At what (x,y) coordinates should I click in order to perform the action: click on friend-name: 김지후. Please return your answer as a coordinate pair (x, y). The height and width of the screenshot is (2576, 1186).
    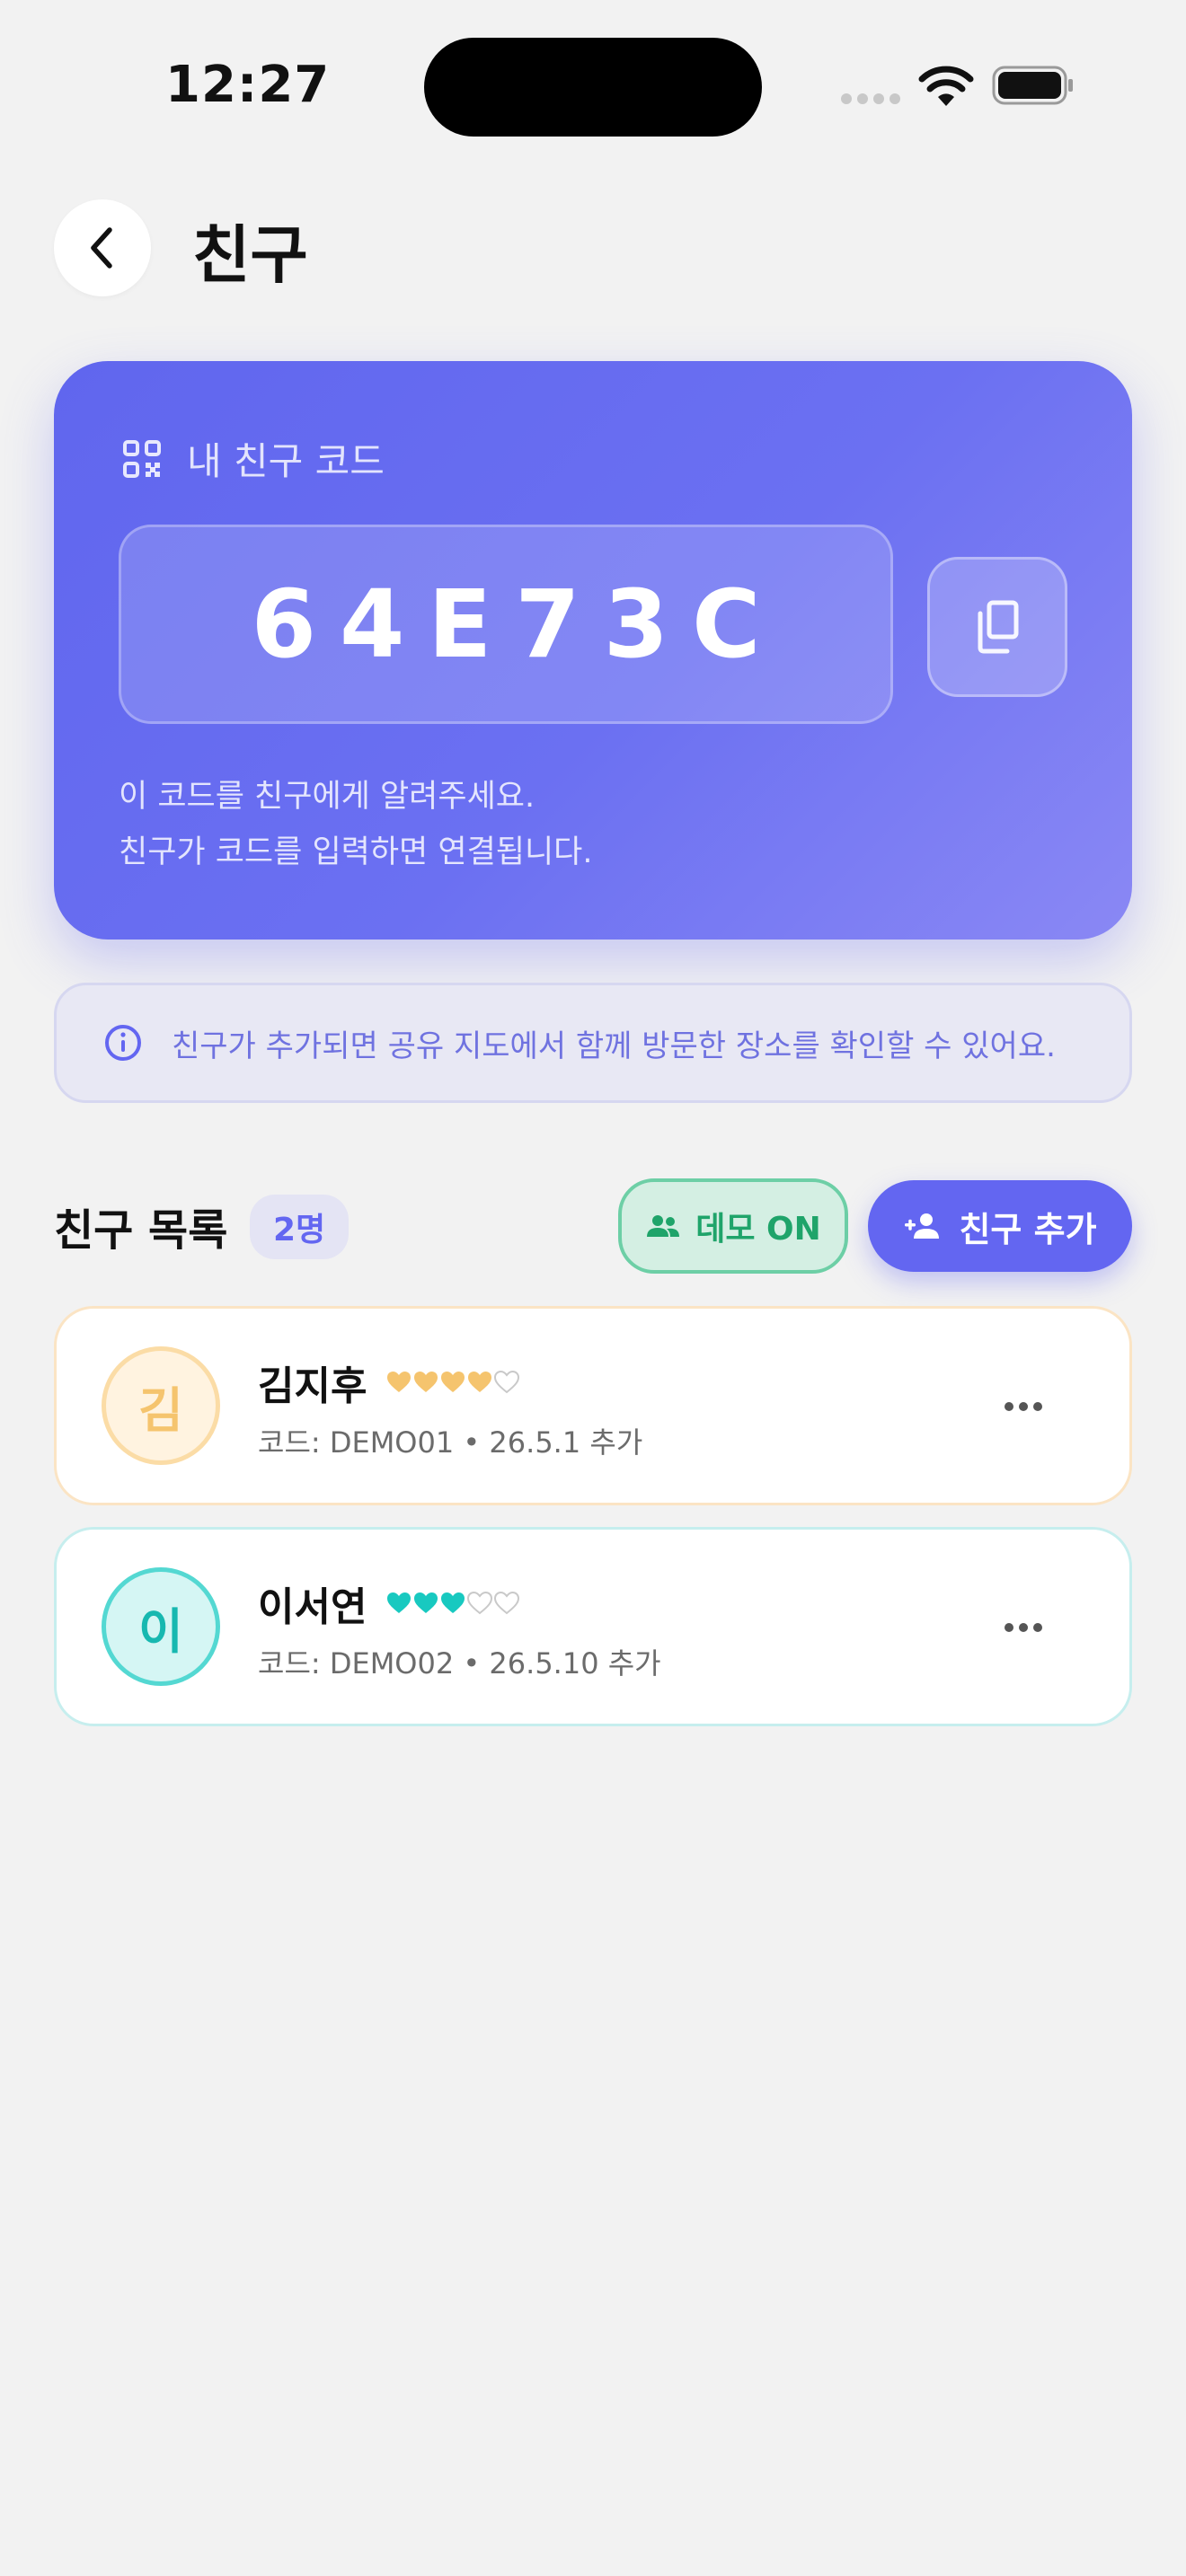
    Looking at the image, I should click on (312, 1386).